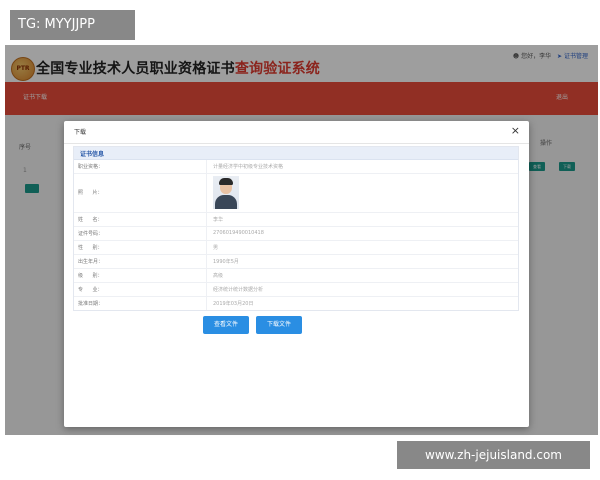  What do you see at coordinates (226, 202) in the screenshot?
I see `photo-body` at bounding box center [226, 202].